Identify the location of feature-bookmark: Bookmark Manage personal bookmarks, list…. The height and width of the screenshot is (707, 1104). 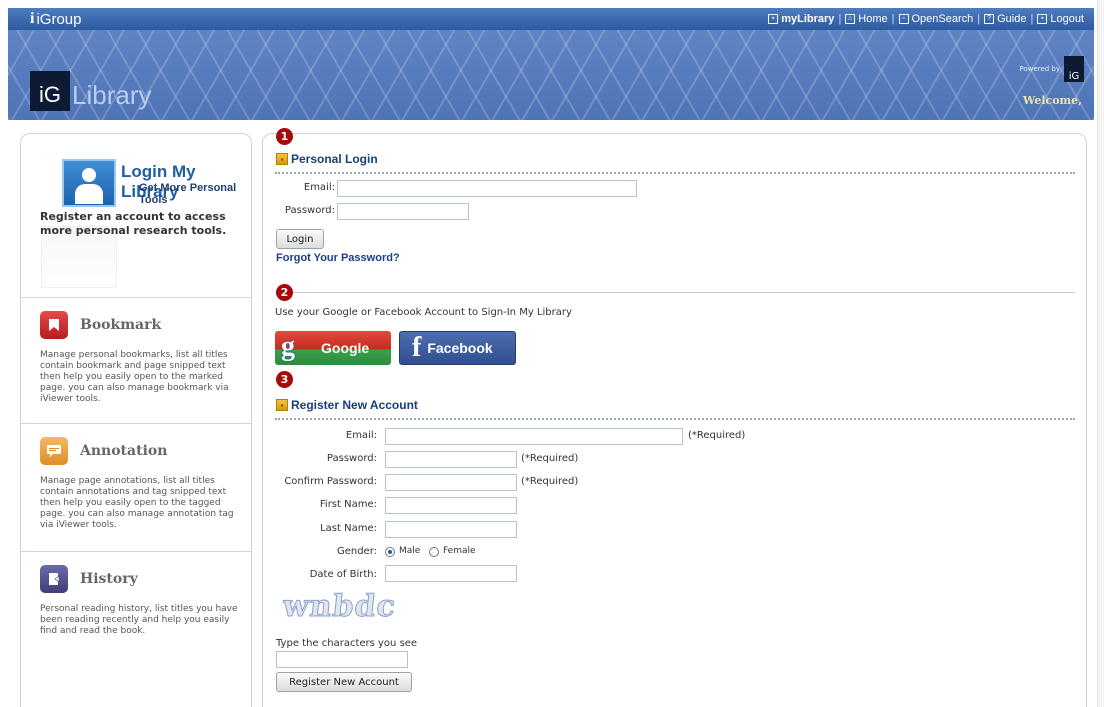
(136, 360).